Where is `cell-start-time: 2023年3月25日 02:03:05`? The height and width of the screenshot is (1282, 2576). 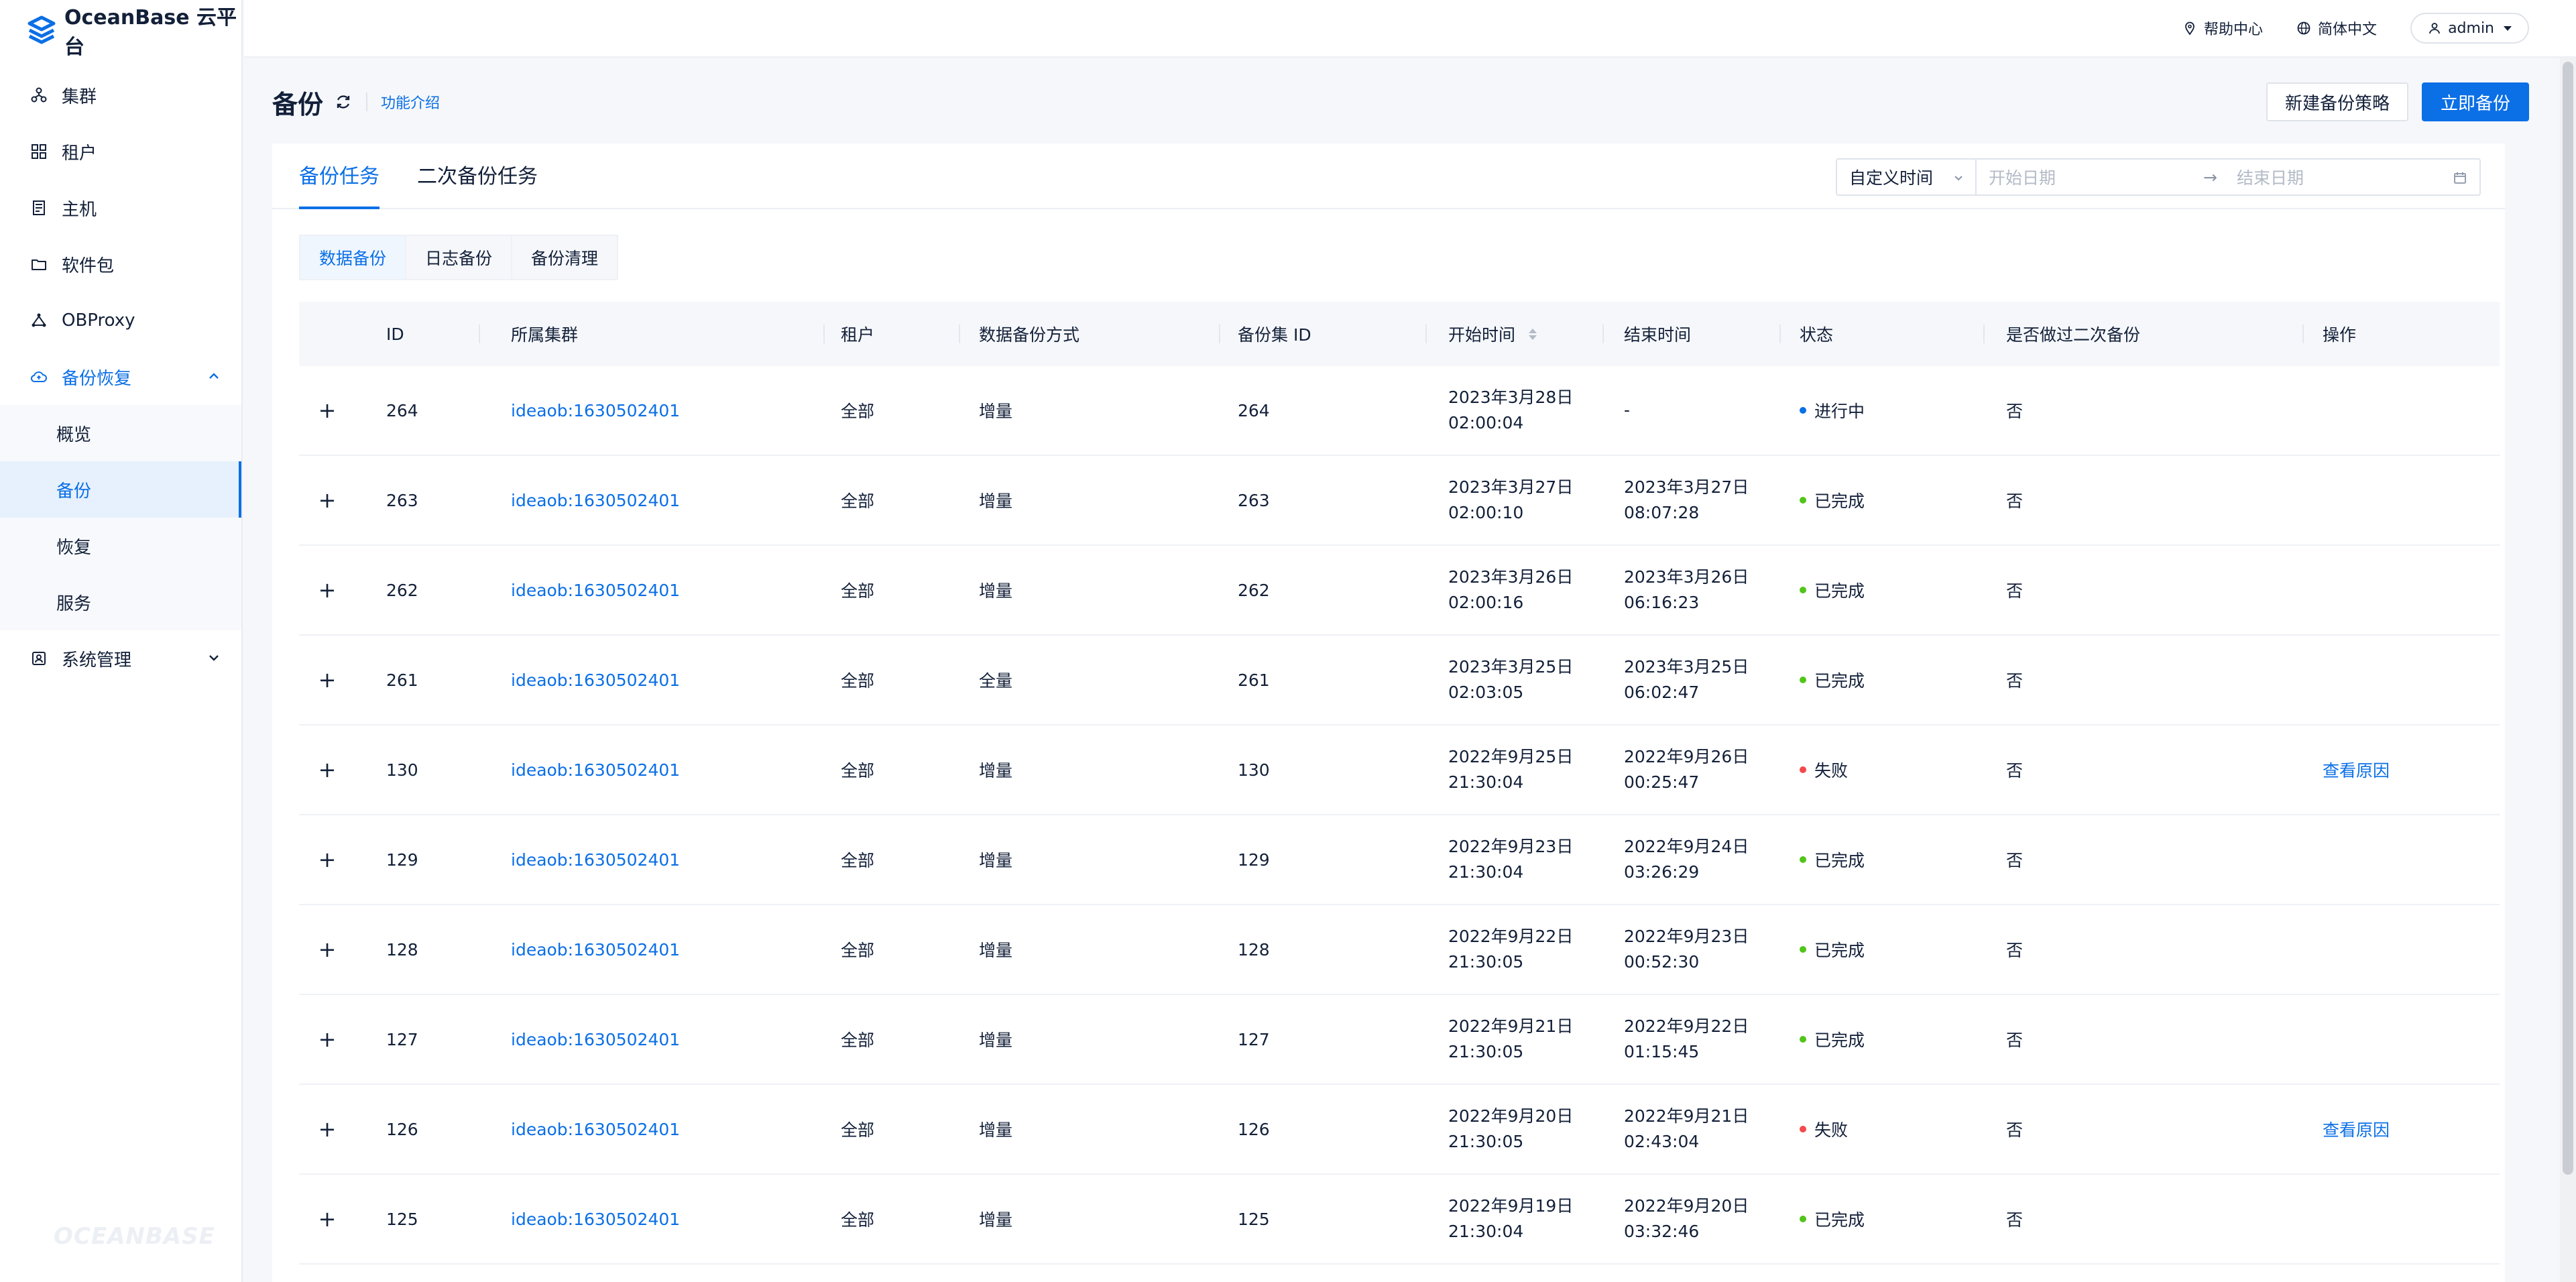
cell-start-time: 2023年3月25日 02:03:05 is located at coordinates (1515, 679).